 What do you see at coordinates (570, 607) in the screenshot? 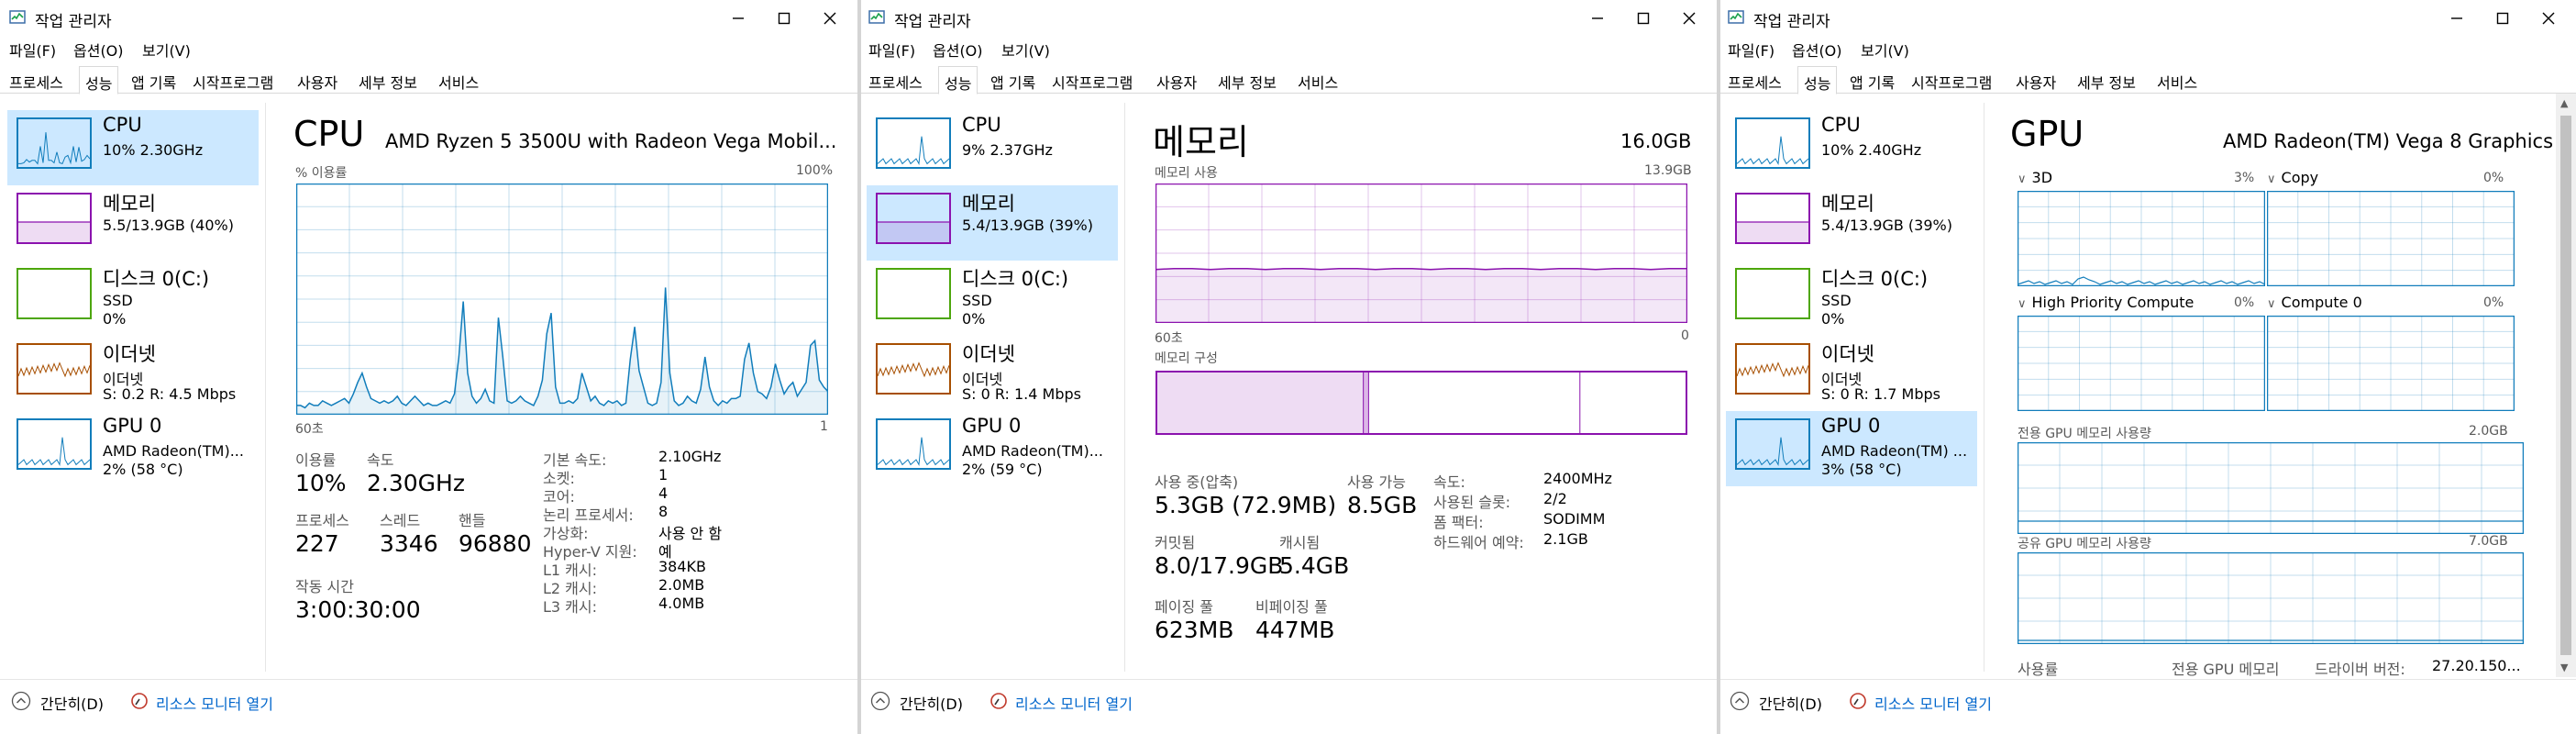
I see `prop-label: L3 캐시:` at bounding box center [570, 607].